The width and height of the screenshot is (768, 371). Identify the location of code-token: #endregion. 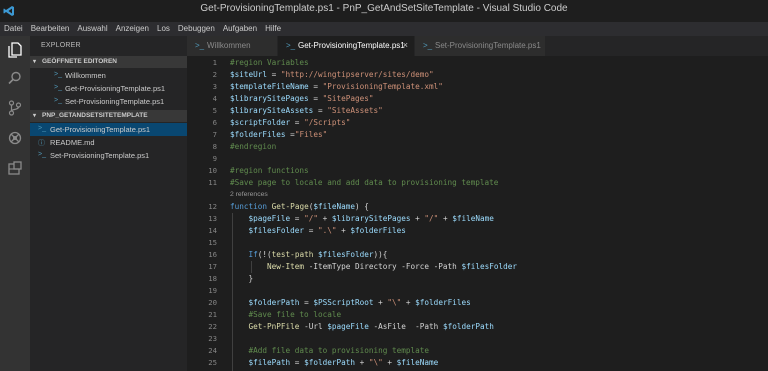
(253, 146).